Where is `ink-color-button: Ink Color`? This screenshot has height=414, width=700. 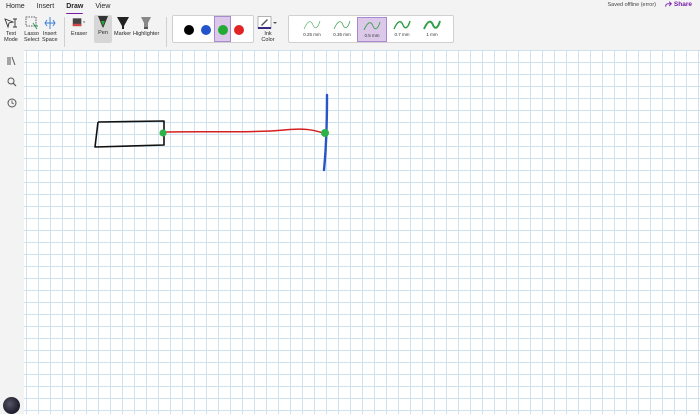
ink-color-button: Ink Color is located at coordinates (268, 31).